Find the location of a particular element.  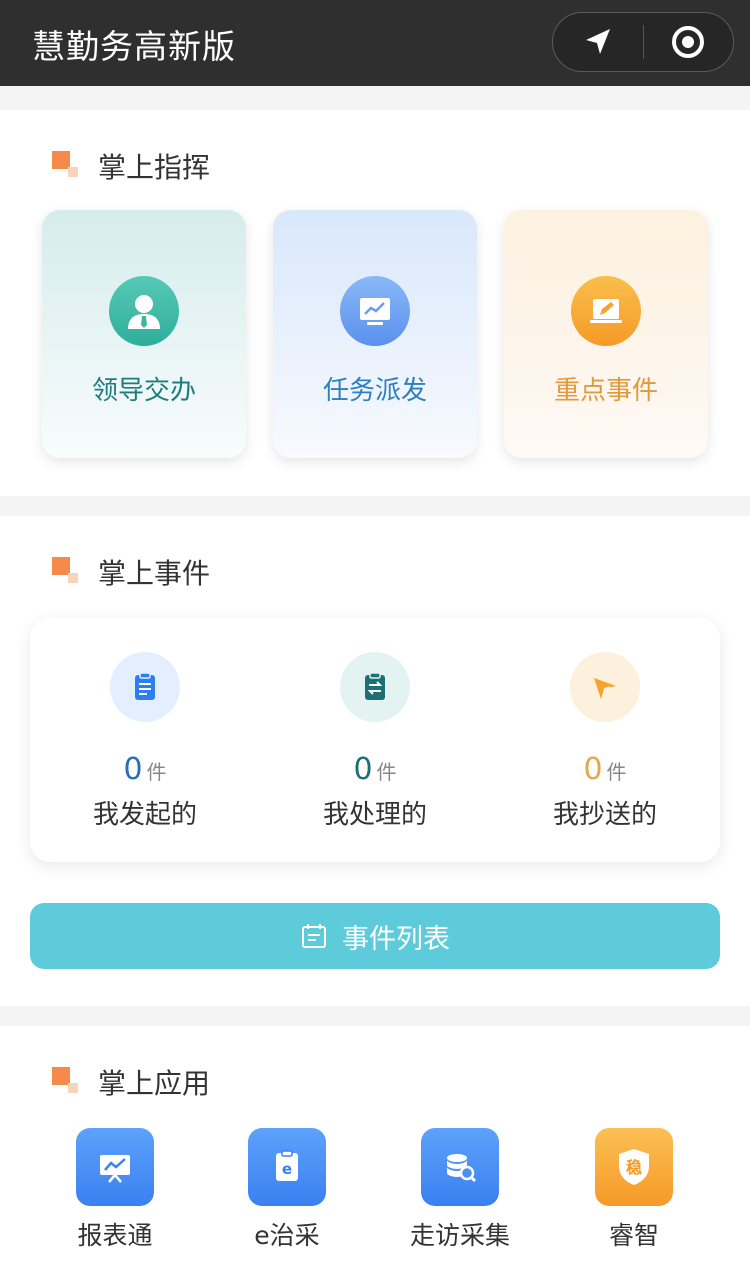

apps-section-header: 掌上应用 is located at coordinates (131, 1082).